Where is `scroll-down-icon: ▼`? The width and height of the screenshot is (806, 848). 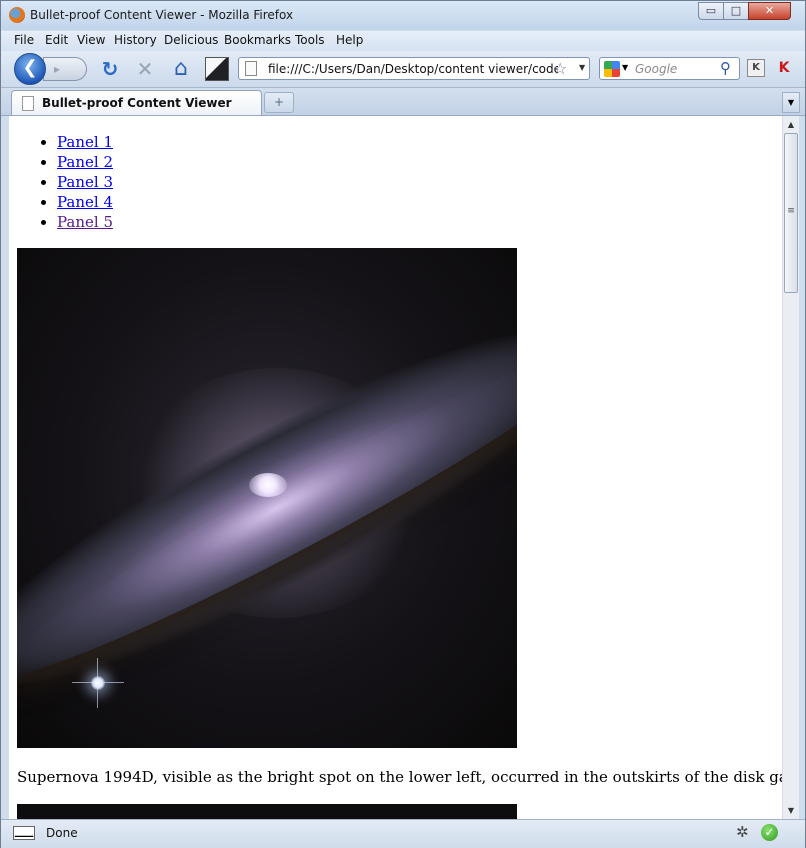 scroll-down-icon: ▼ is located at coordinates (791, 810).